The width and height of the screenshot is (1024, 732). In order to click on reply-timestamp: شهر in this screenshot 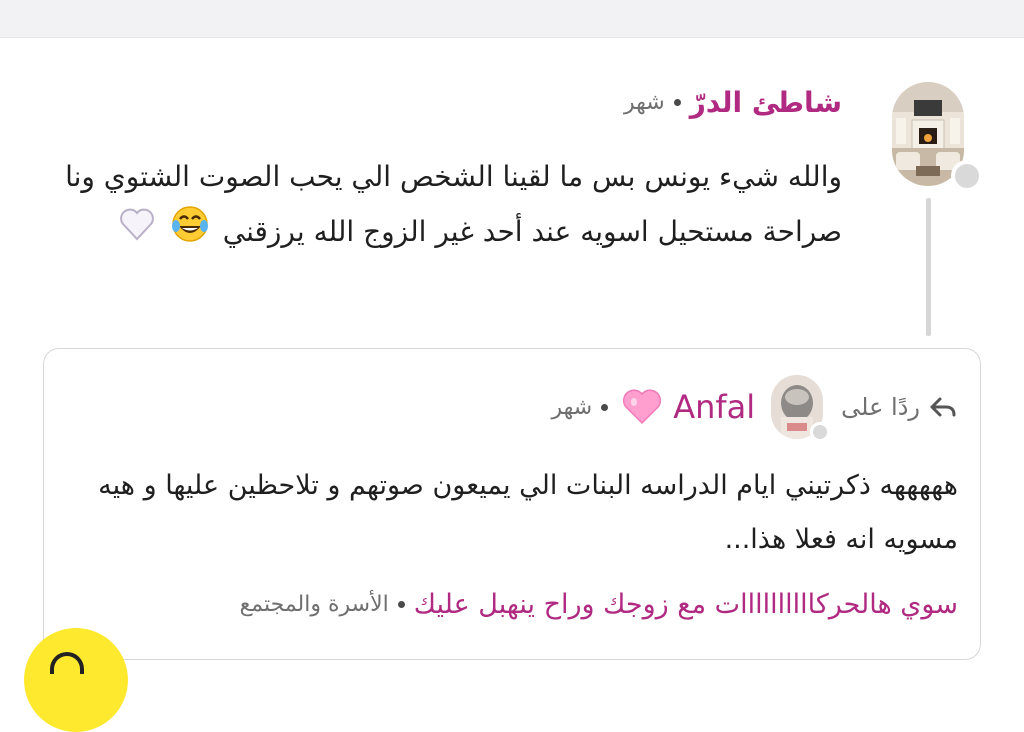, I will do `click(572, 407)`.